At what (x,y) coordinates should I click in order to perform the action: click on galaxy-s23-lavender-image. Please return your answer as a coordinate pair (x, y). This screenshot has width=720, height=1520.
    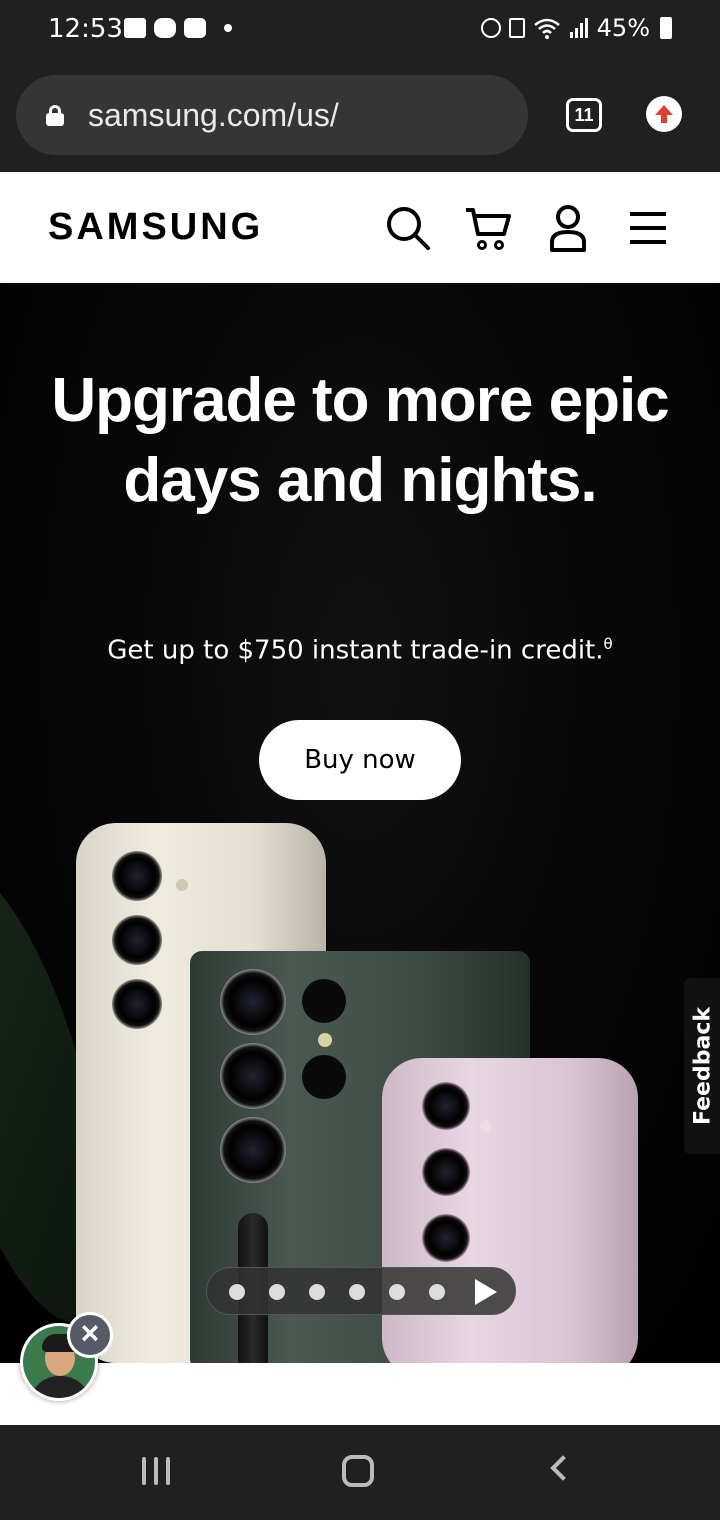
    Looking at the image, I should click on (510, 1210).